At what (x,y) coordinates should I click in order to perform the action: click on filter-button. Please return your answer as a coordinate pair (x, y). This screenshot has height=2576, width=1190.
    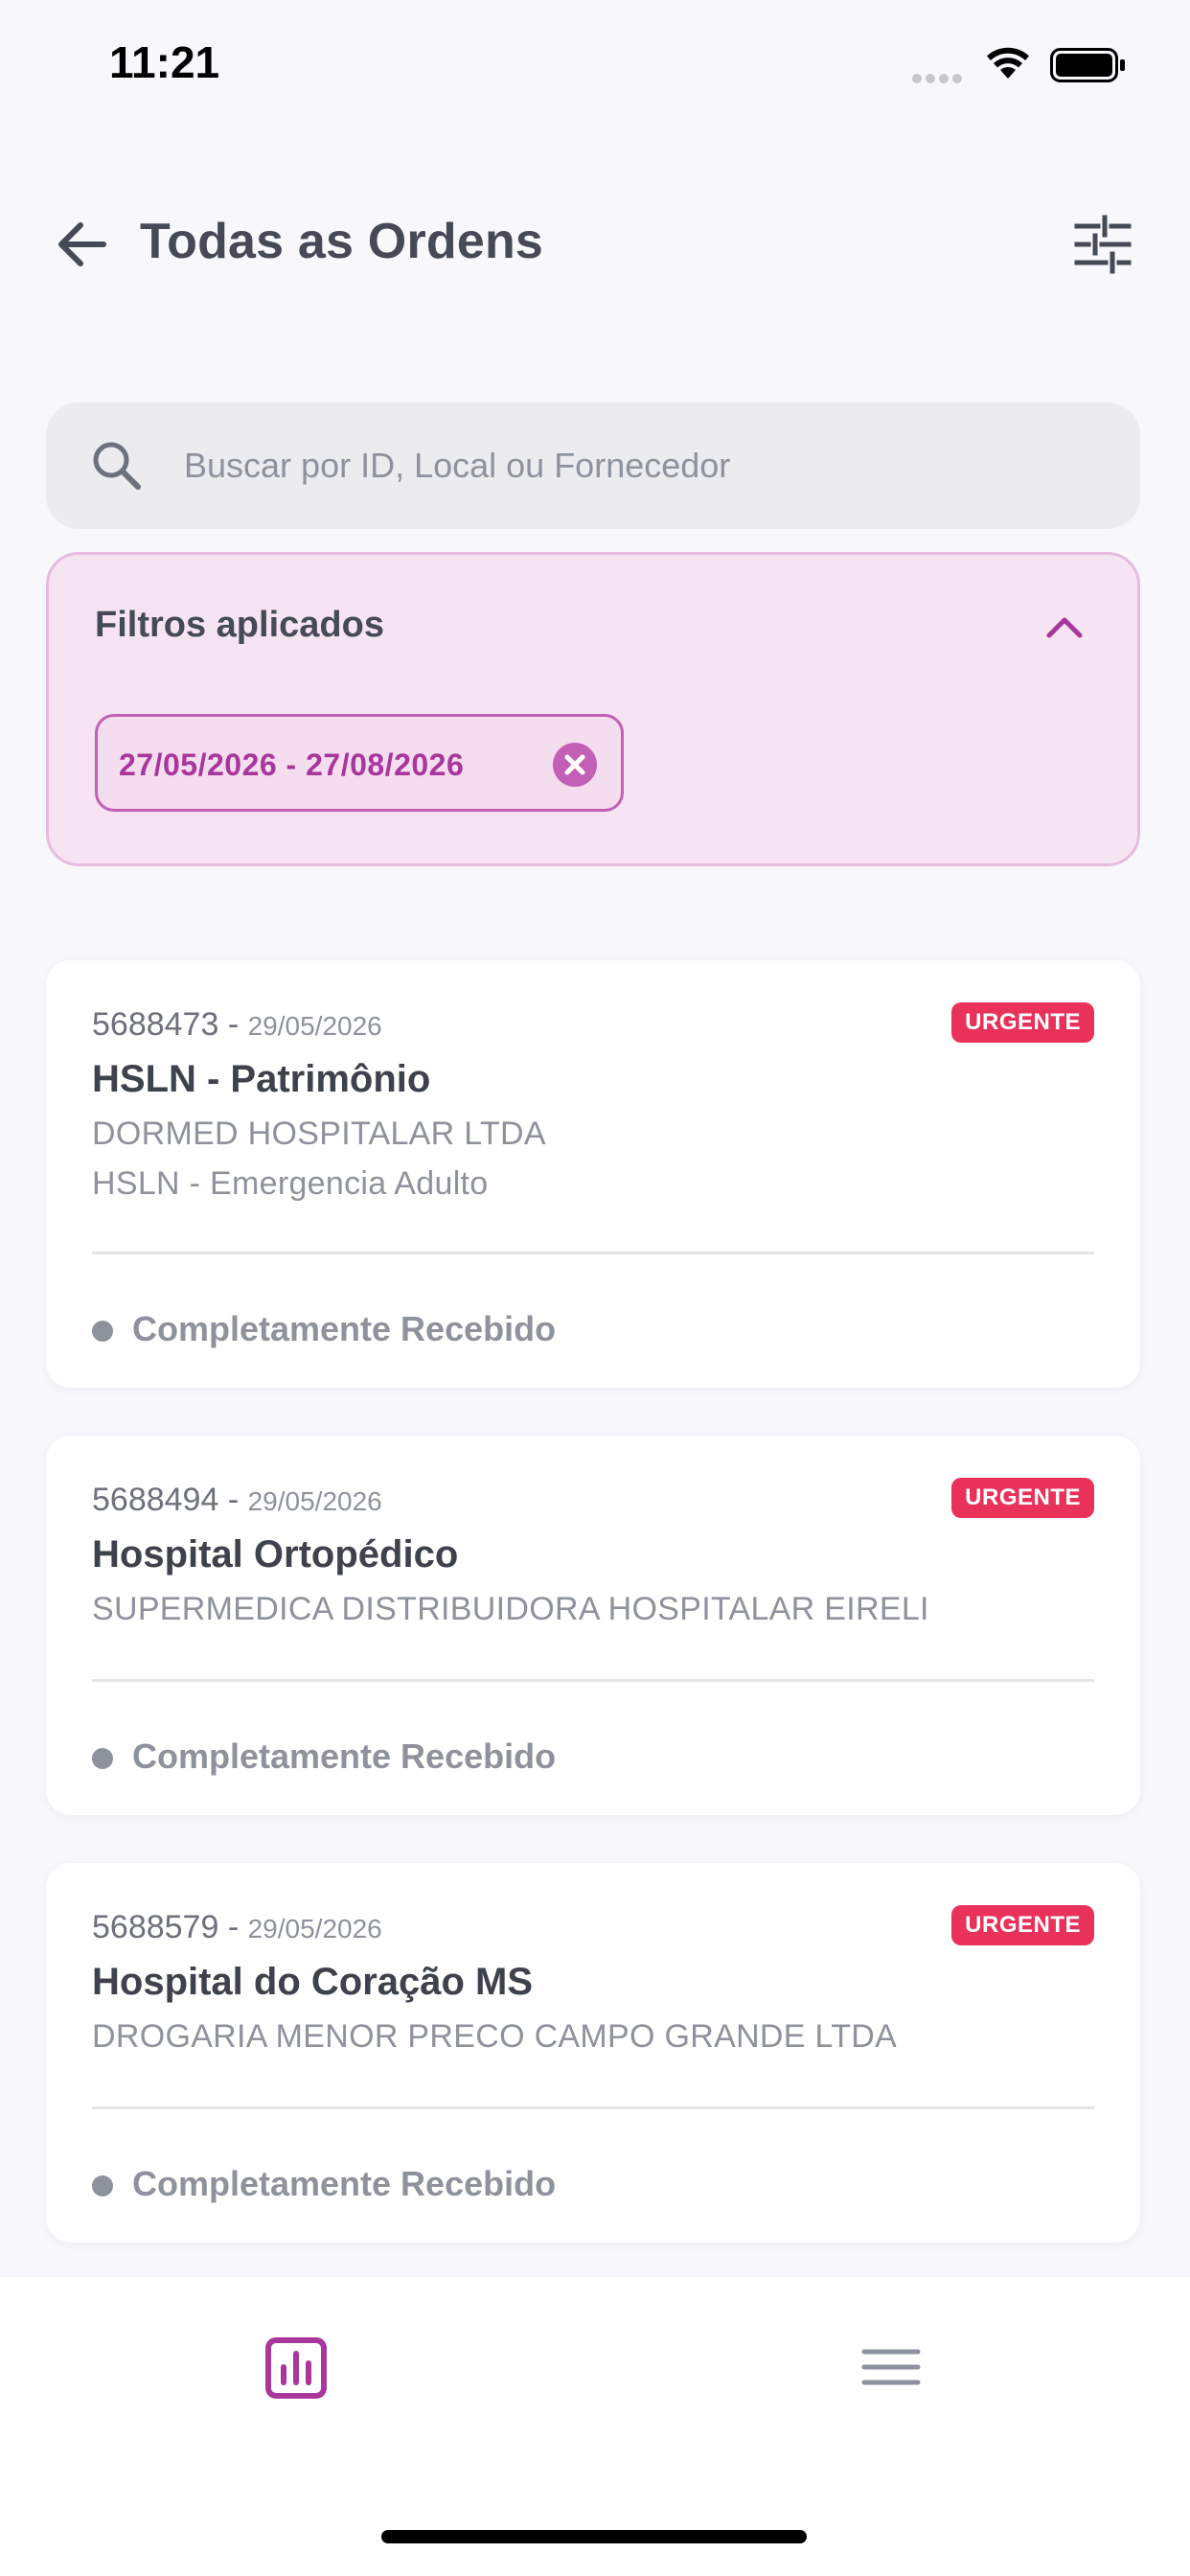
    Looking at the image, I should click on (1102, 244).